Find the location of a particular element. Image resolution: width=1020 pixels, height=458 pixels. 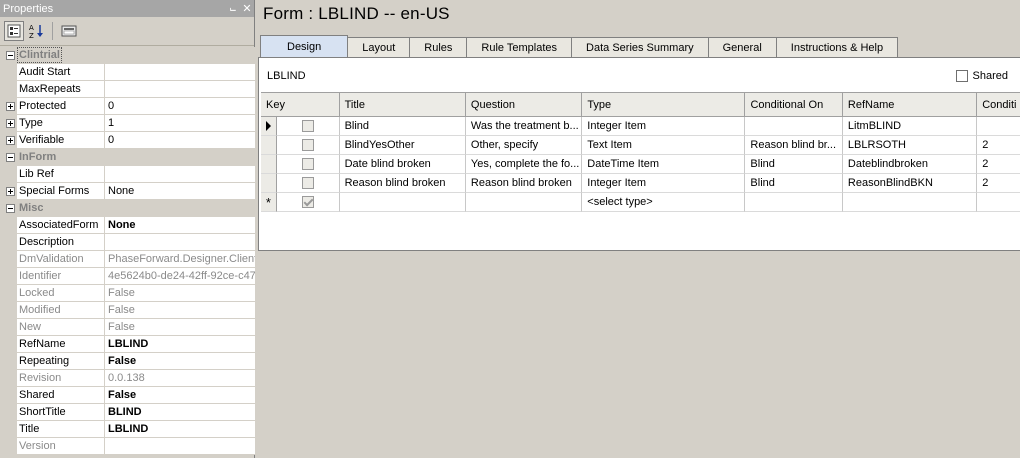

property-row: ShortTitle BLIND is located at coordinates (129, 412).